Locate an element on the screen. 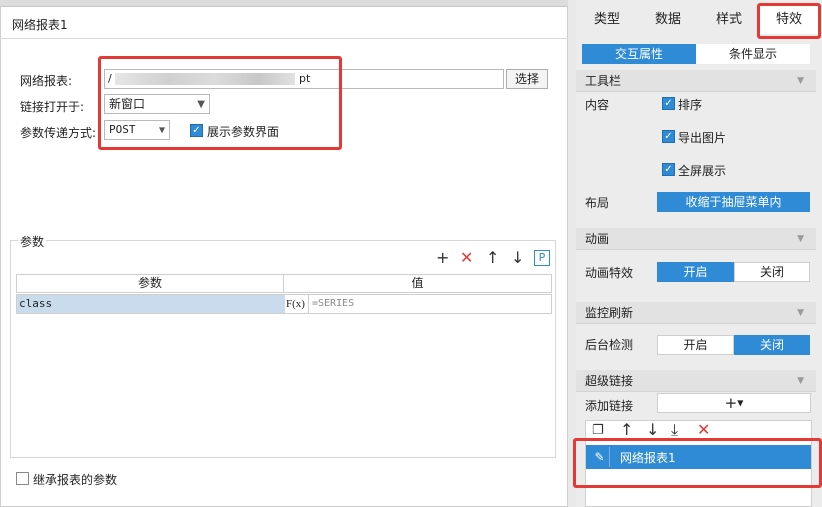 This screenshot has width=822, height=507. delete-param-button: ✕ is located at coordinates (466, 258).